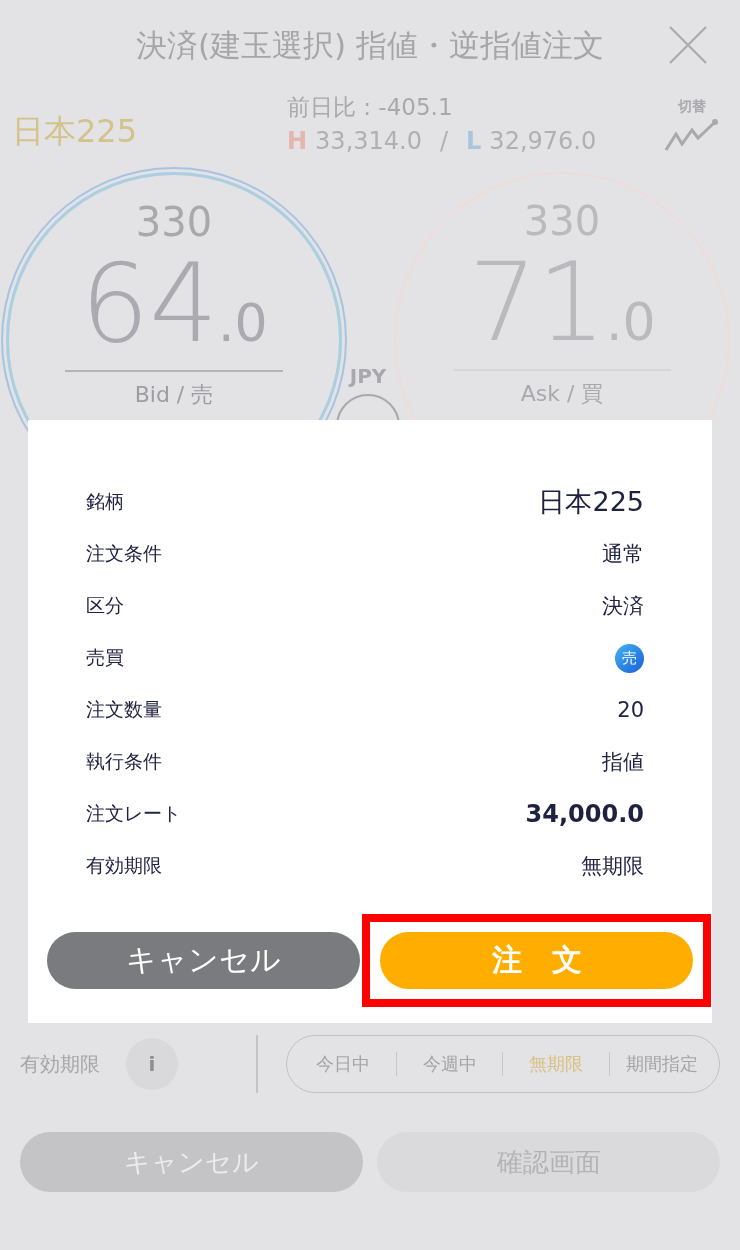 The image size is (740, 1250). I want to click on screen-title: 決済(建玉選択) 指値・逆指値注文, so click(369, 45).